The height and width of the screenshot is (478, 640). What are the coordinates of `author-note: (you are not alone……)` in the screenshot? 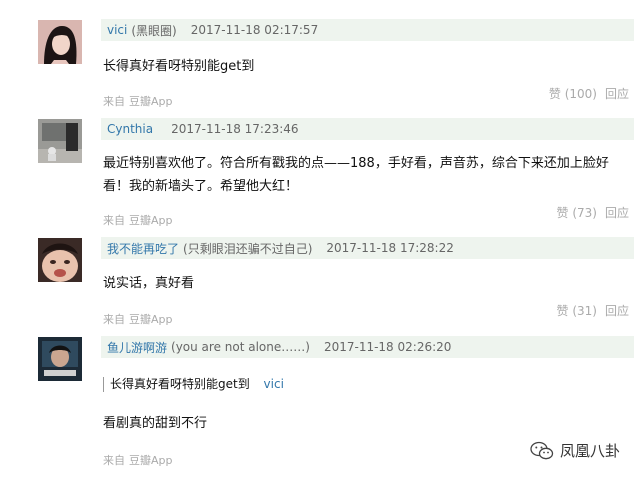 It's located at (240, 347).